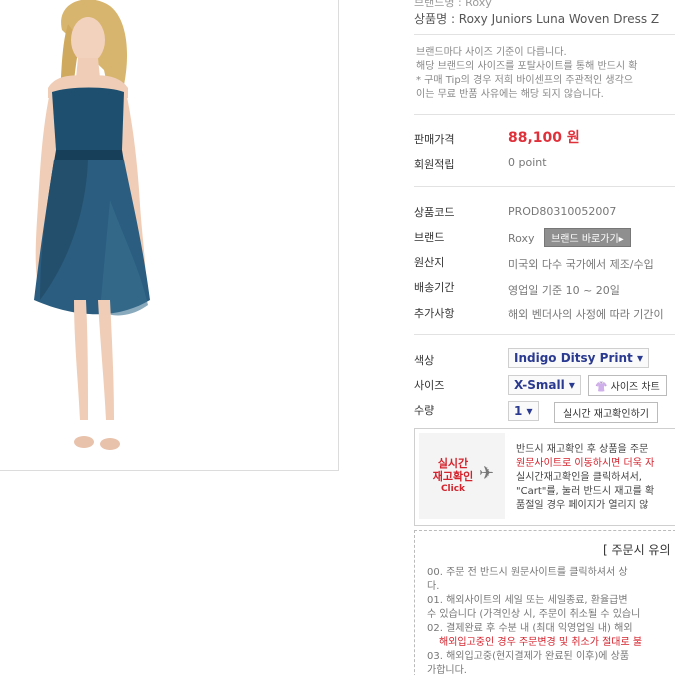 Image resolution: width=675 pixels, height=675 pixels. What do you see at coordinates (510, 94) in the screenshot?
I see `size-notice-line: 이는 무료 반품 사유에는 해당 되지 않습니다.` at bounding box center [510, 94].